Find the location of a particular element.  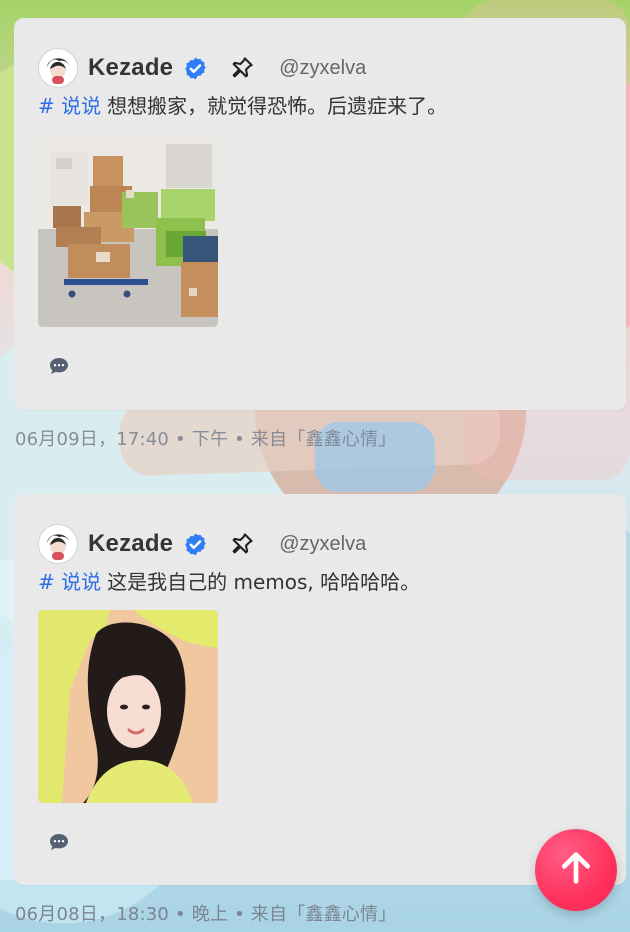

arrow-up-icon is located at coordinates (576, 870).